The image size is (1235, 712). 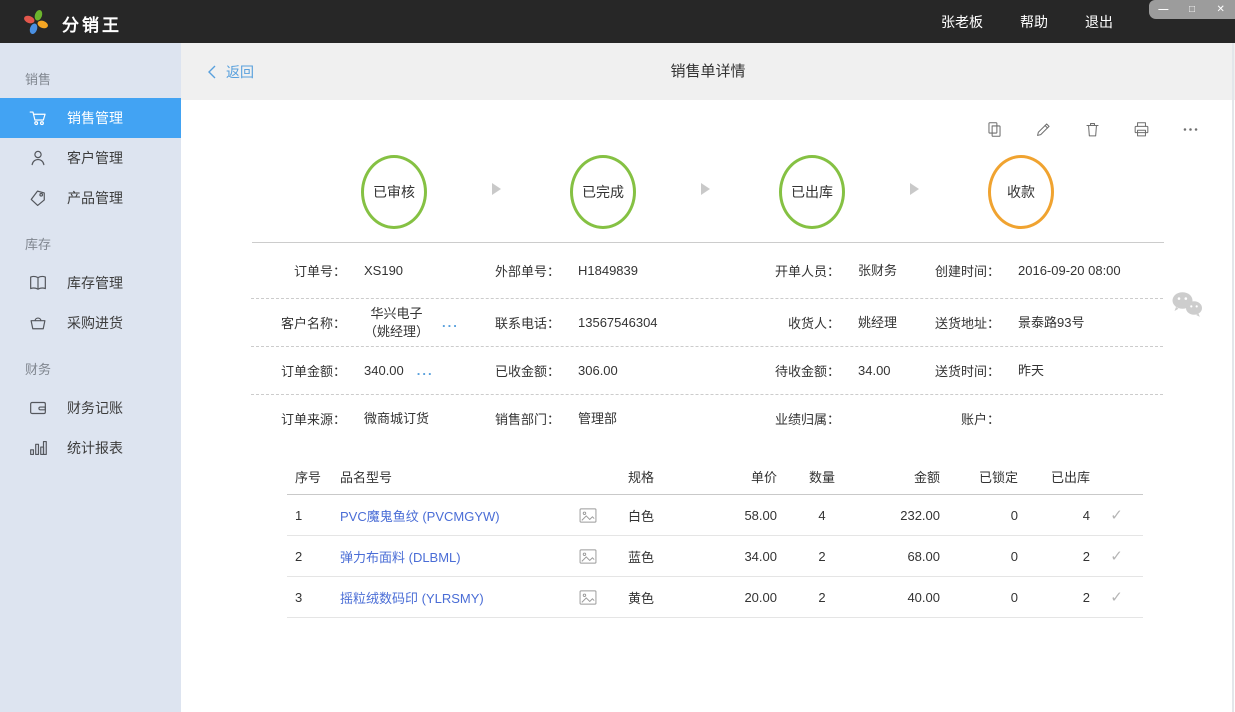 I want to click on app-title: 分销王, so click(x=92, y=25).